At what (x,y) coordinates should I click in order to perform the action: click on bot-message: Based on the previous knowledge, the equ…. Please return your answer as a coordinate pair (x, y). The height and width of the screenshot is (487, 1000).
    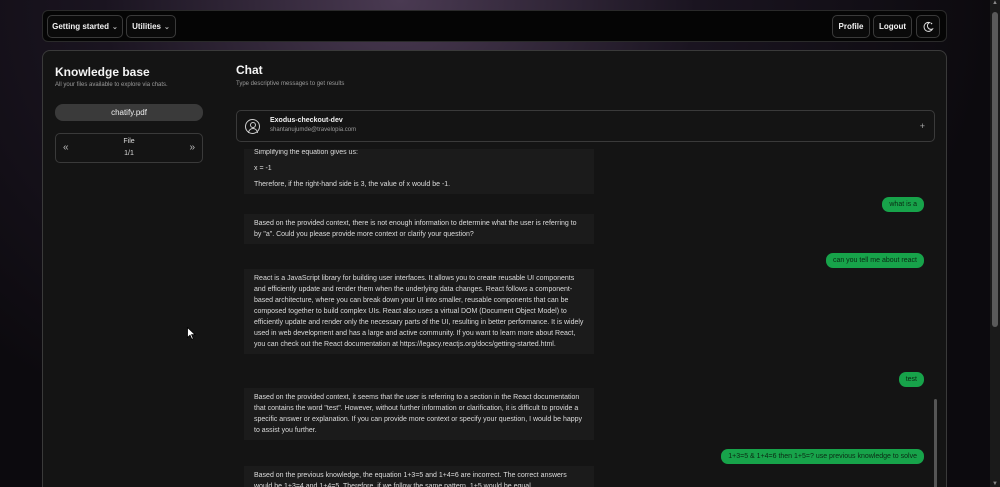
    Looking at the image, I should click on (419, 476).